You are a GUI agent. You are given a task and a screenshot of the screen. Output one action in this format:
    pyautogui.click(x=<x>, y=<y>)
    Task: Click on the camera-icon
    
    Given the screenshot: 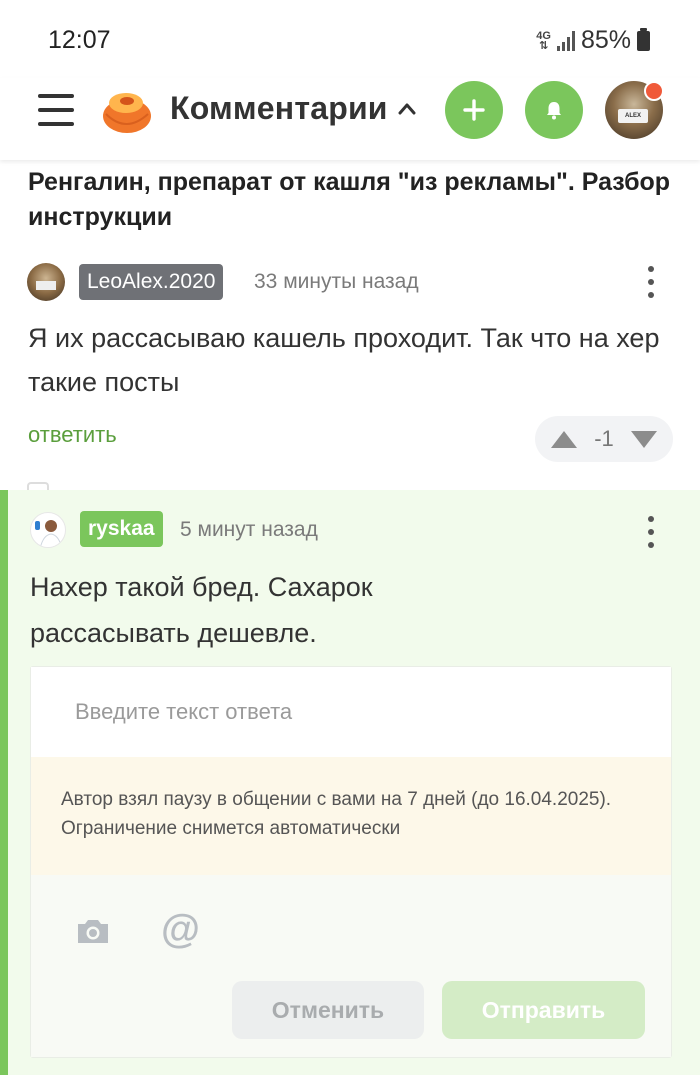 What is the action you would take?
    pyautogui.click(x=93, y=931)
    